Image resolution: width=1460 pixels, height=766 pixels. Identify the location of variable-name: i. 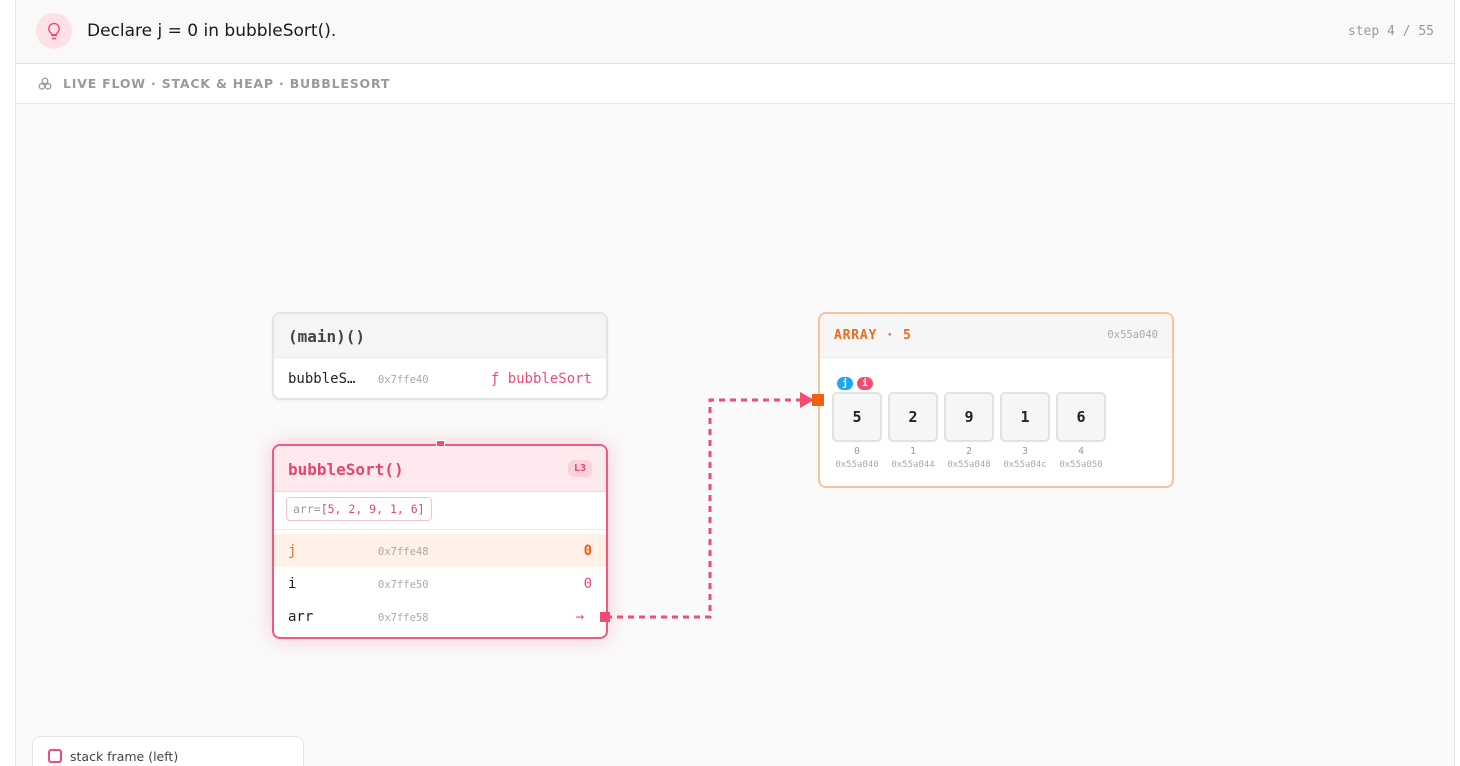
(292, 584).